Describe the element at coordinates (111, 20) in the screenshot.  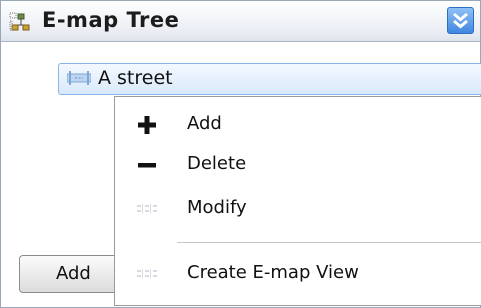
I see `panel-title: E-map Tree` at that location.